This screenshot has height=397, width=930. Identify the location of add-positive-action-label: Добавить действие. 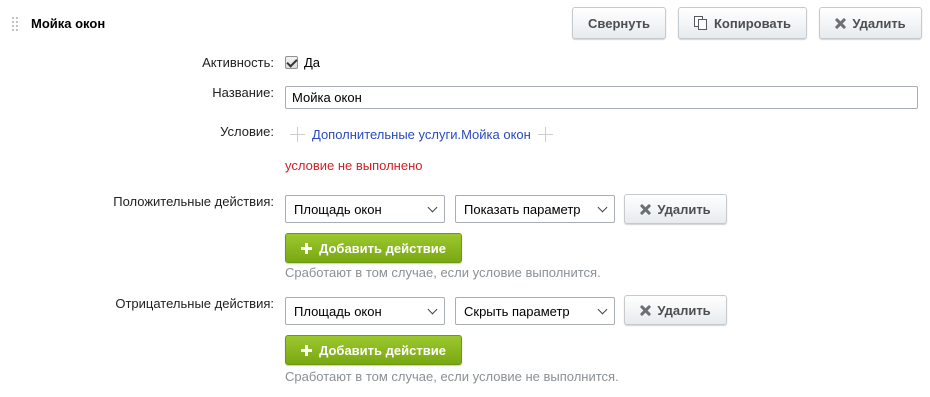
(382, 248).